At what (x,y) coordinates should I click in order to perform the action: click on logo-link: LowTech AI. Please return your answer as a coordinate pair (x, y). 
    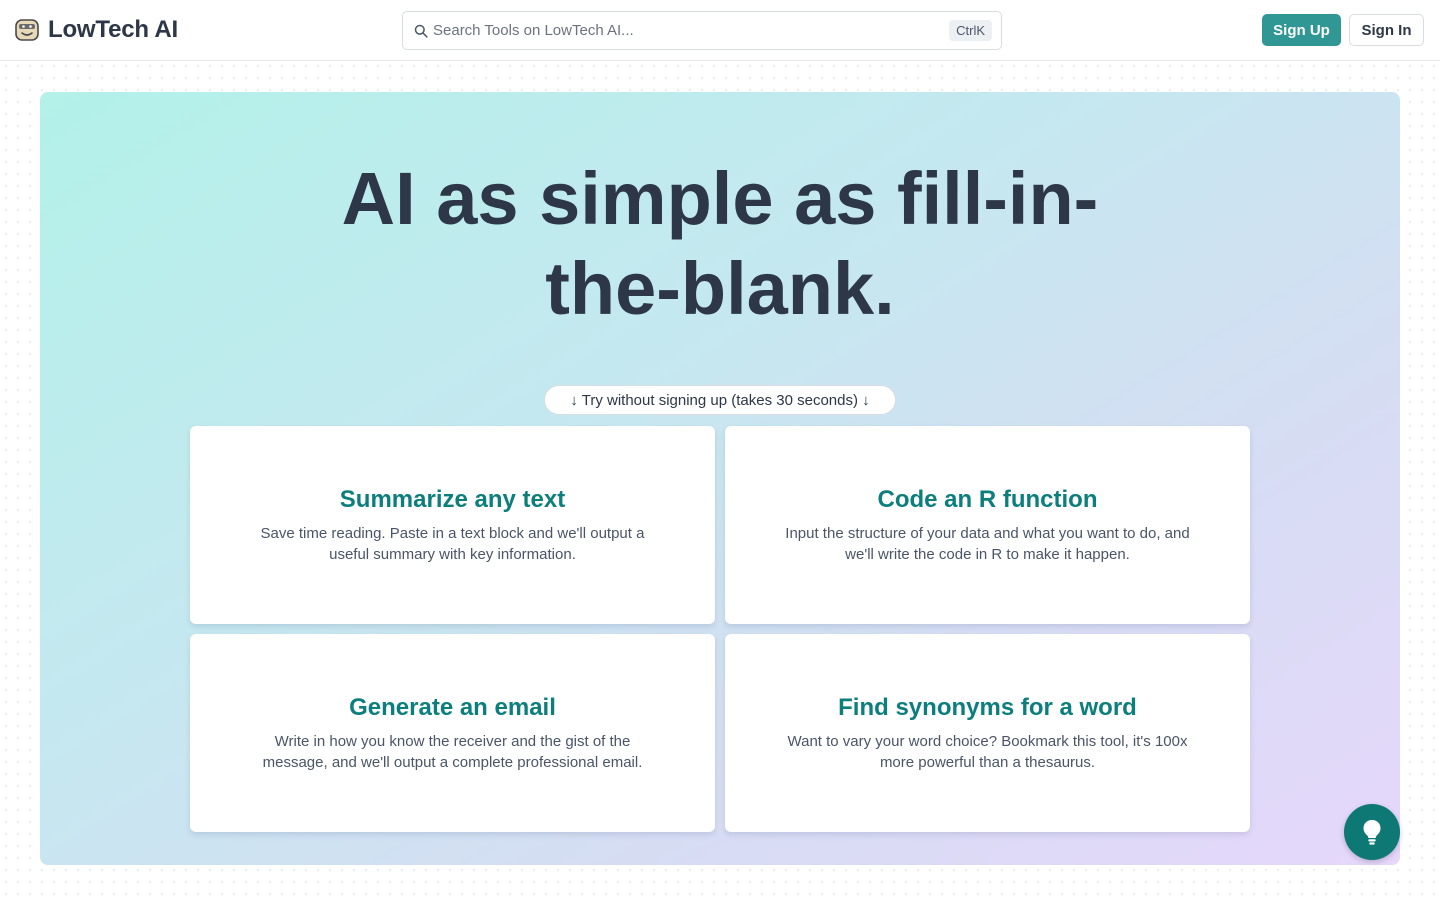
    Looking at the image, I should click on (96, 30).